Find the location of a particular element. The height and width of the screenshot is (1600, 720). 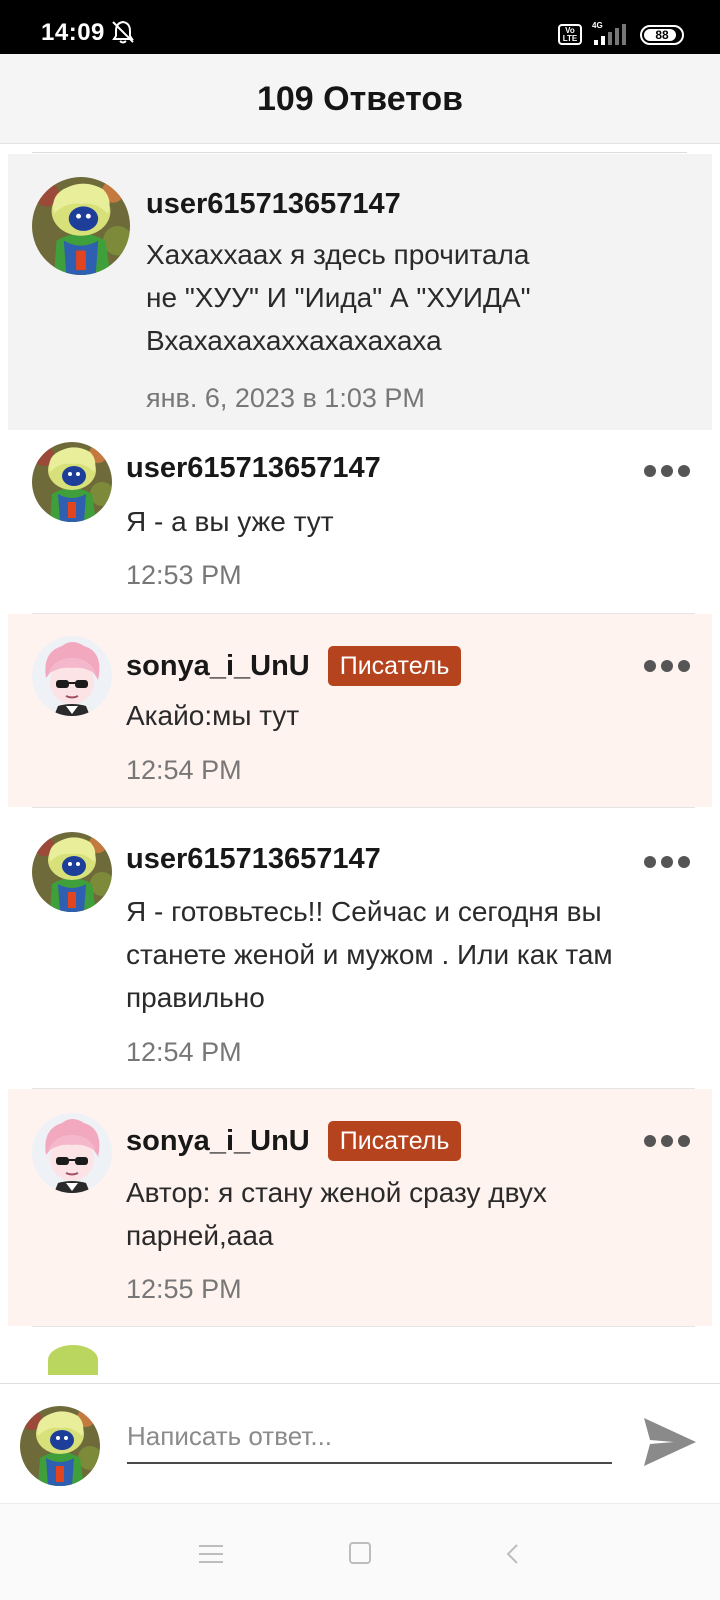

comment-timestamp: 12:53 PM is located at coordinates (184, 575).